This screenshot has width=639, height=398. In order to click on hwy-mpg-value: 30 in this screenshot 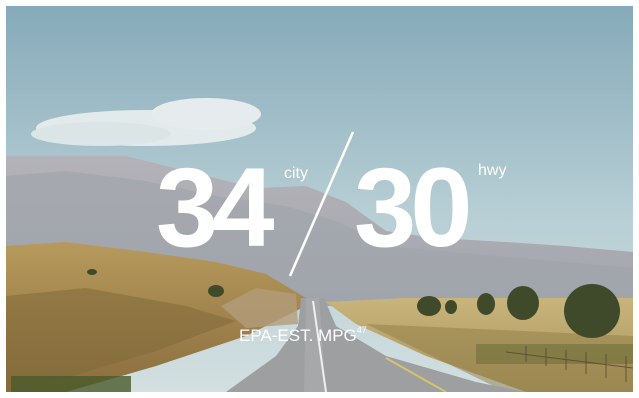, I will do `click(413, 207)`.